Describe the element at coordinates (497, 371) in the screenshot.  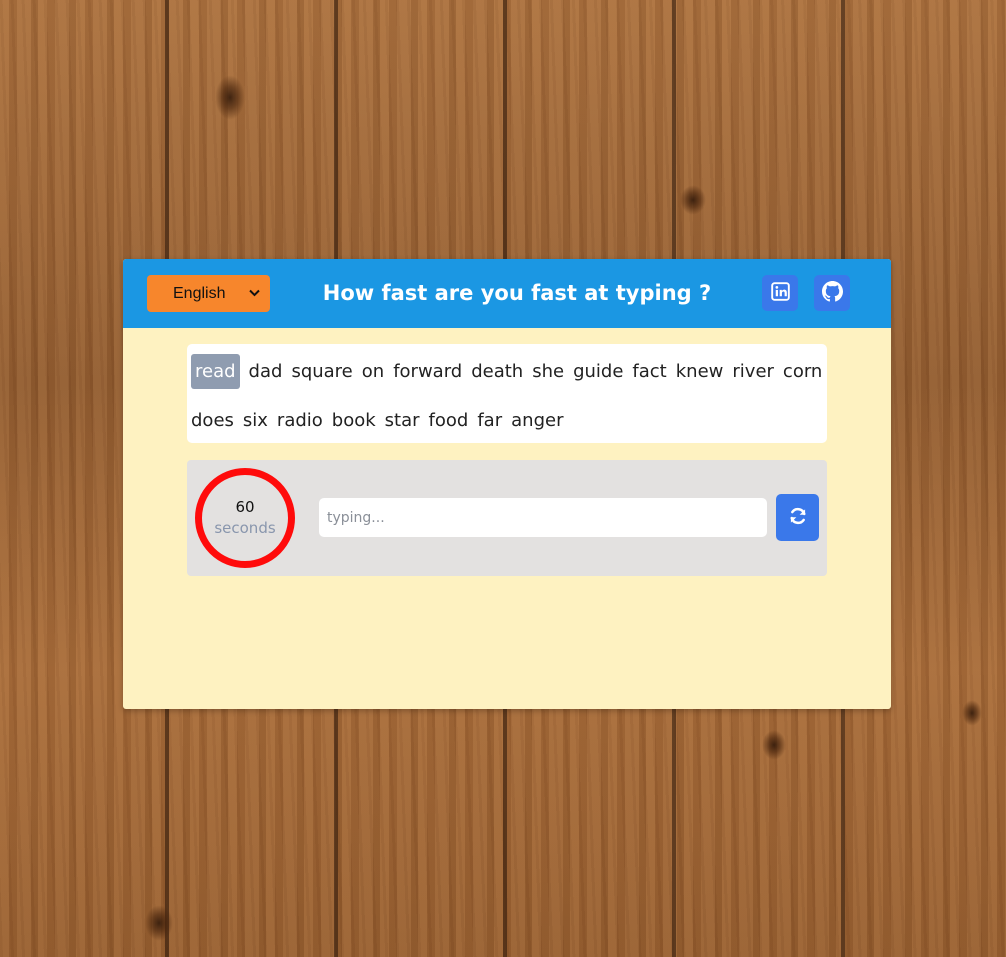
I see `word: death` at that location.